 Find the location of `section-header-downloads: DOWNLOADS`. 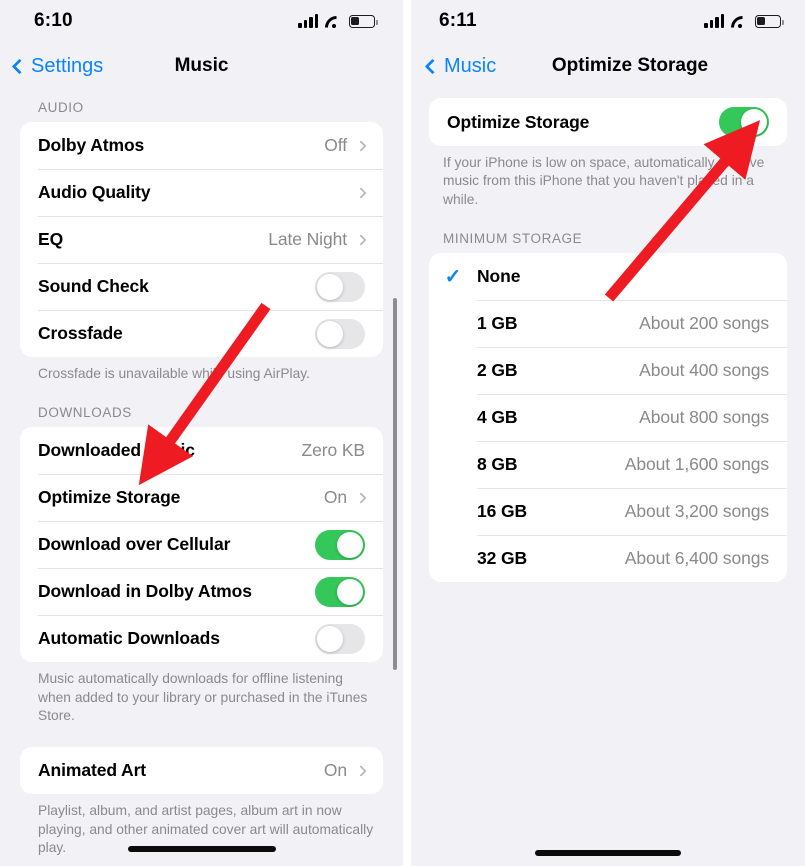

section-header-downloads: DOWNLOADS is located at coordinates (85, 413).